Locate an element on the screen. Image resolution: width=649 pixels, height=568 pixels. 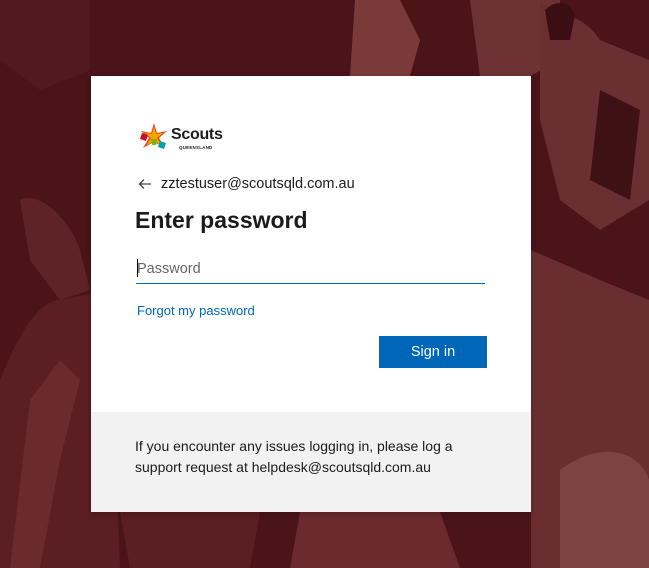
text-caret is located at coordinates (137, 268).